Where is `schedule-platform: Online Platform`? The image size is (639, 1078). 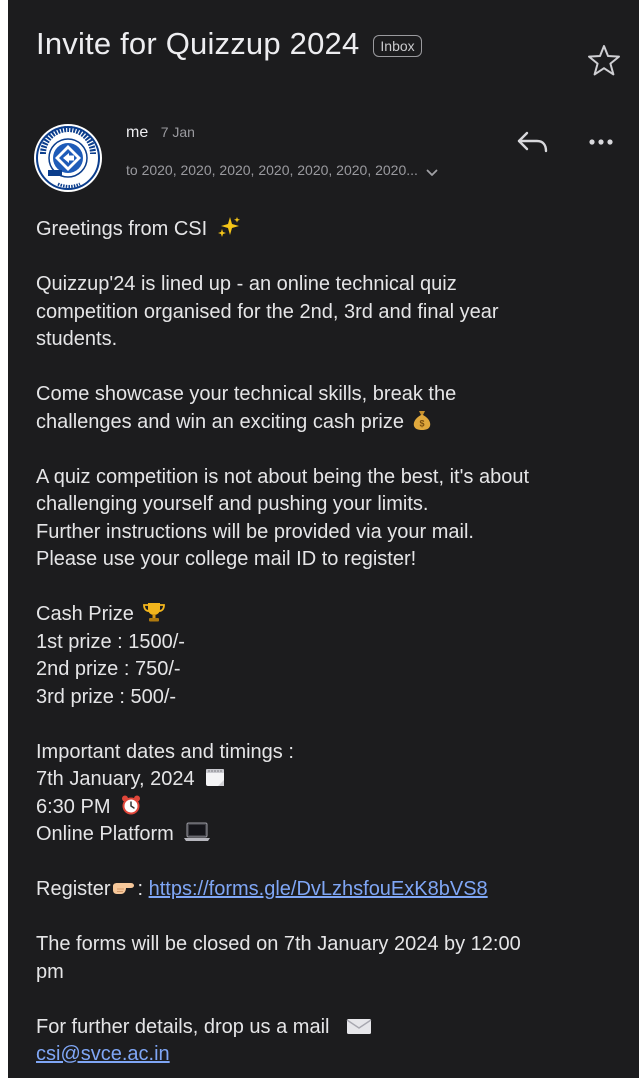 schedule-platform: Online Platform is located at coordinates (105, 834).